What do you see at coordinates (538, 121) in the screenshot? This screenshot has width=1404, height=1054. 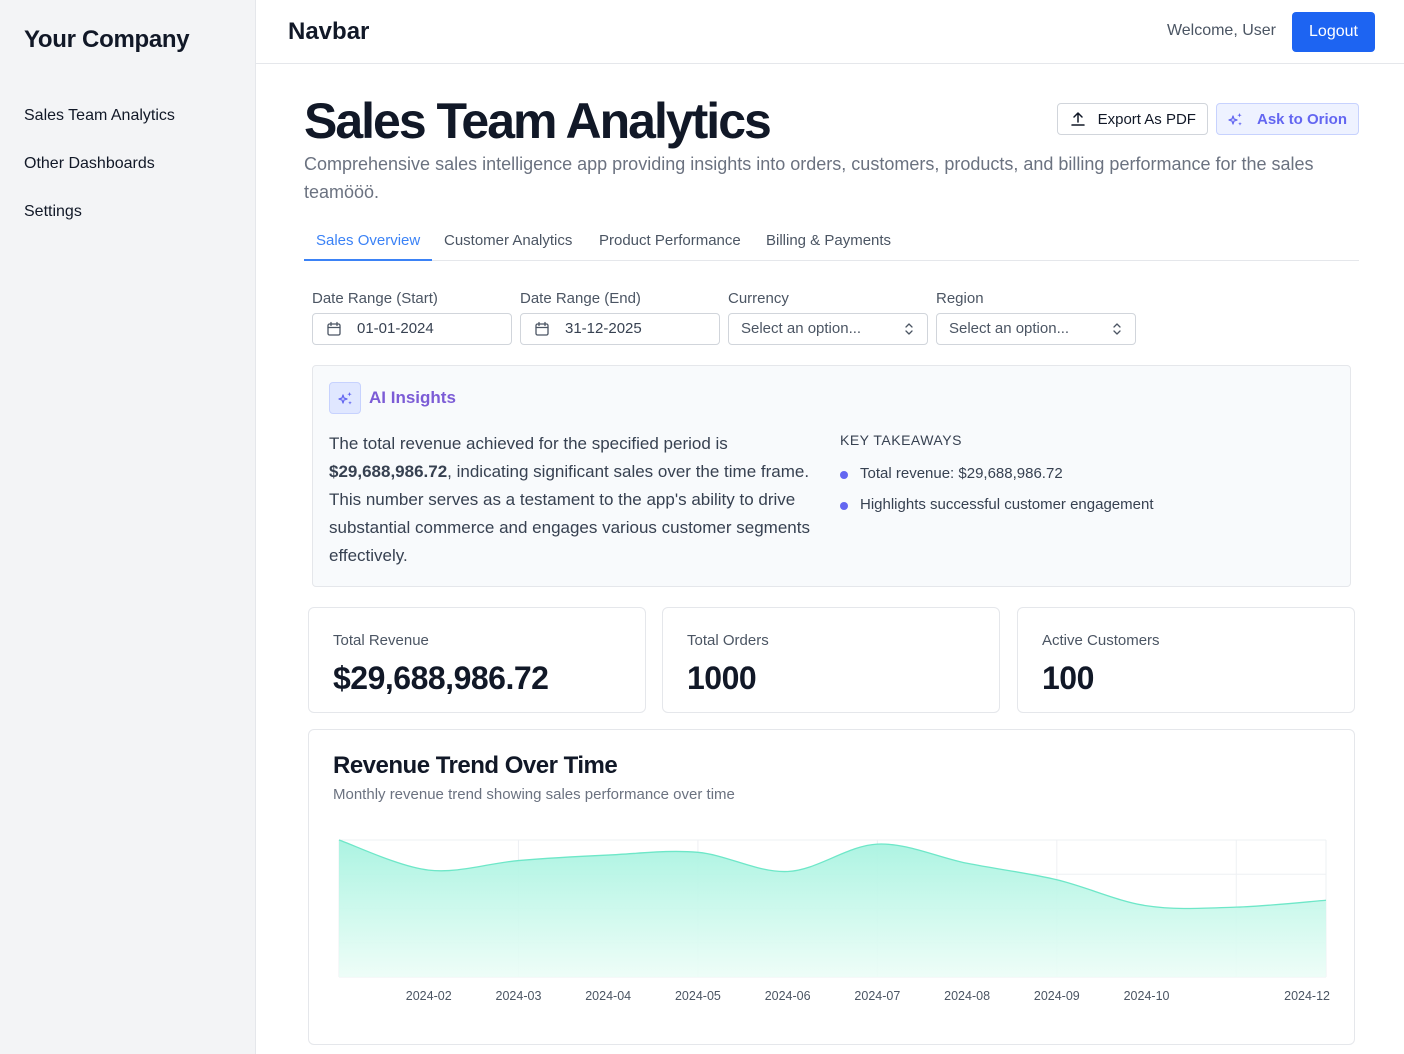 I see `page-title: Sales Team Analytics` at bounding box center [538, 121].